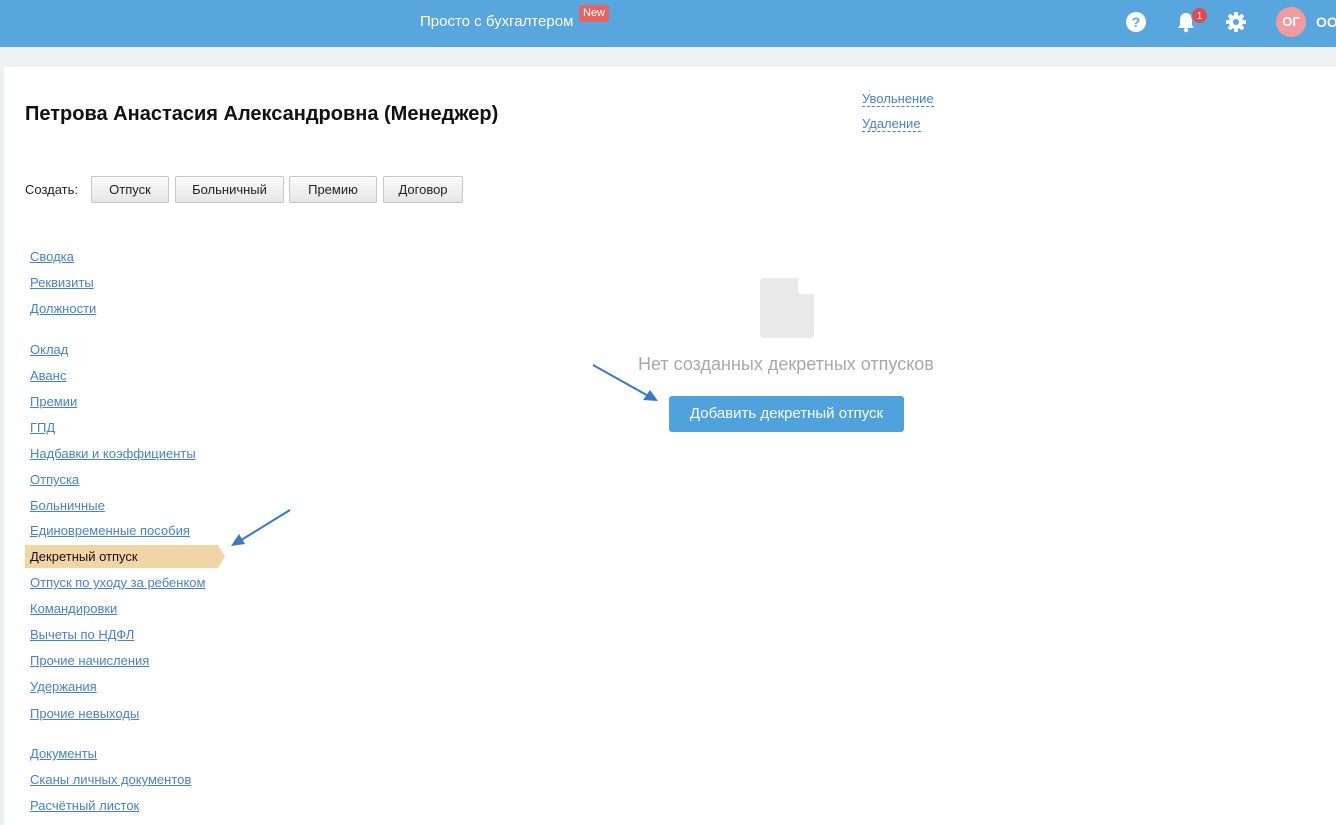 The width and height of the screenshot is (1336, 825). I want to click on nav-item-gpd: ГПД, so click(42, 427).